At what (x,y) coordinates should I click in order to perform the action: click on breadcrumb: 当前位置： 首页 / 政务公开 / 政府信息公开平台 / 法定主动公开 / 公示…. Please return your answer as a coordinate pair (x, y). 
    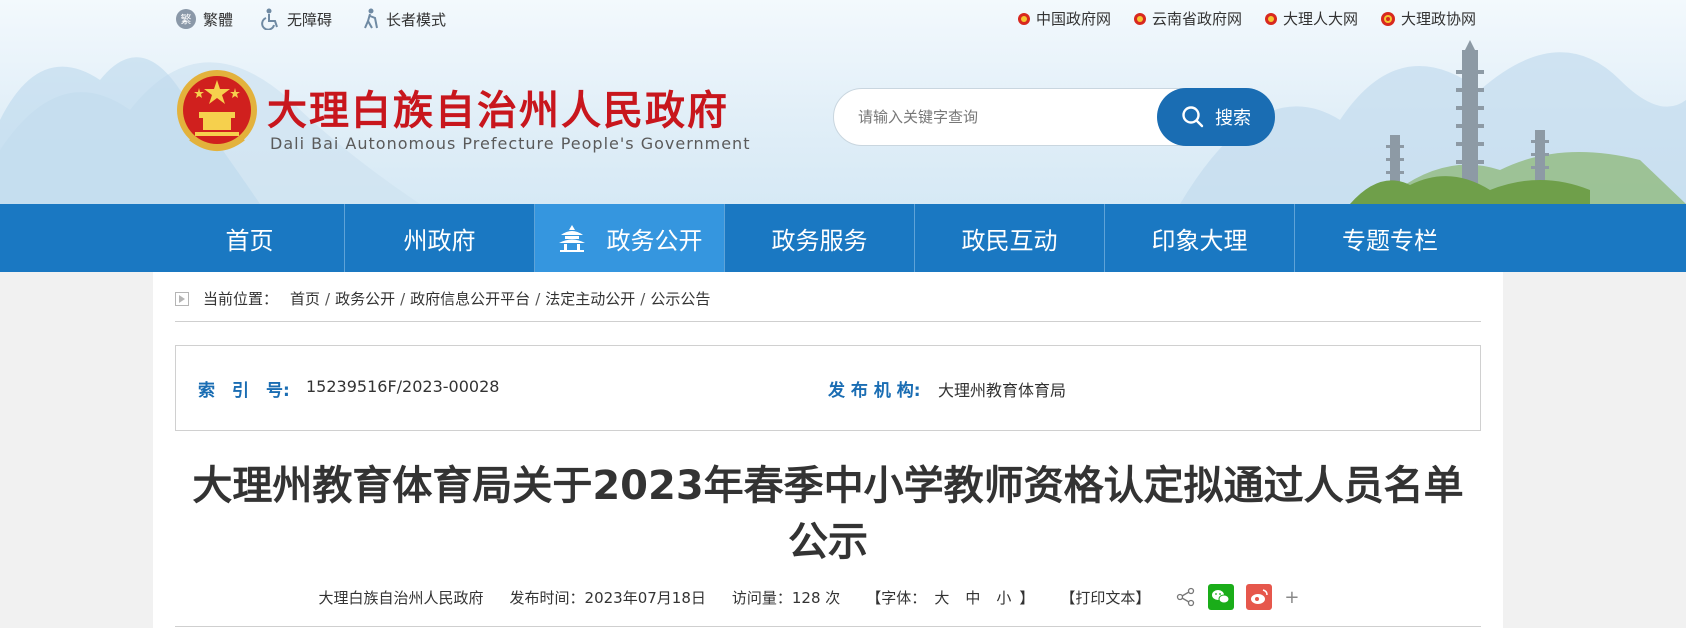
    Looking at the image, I should click on (442, 298).